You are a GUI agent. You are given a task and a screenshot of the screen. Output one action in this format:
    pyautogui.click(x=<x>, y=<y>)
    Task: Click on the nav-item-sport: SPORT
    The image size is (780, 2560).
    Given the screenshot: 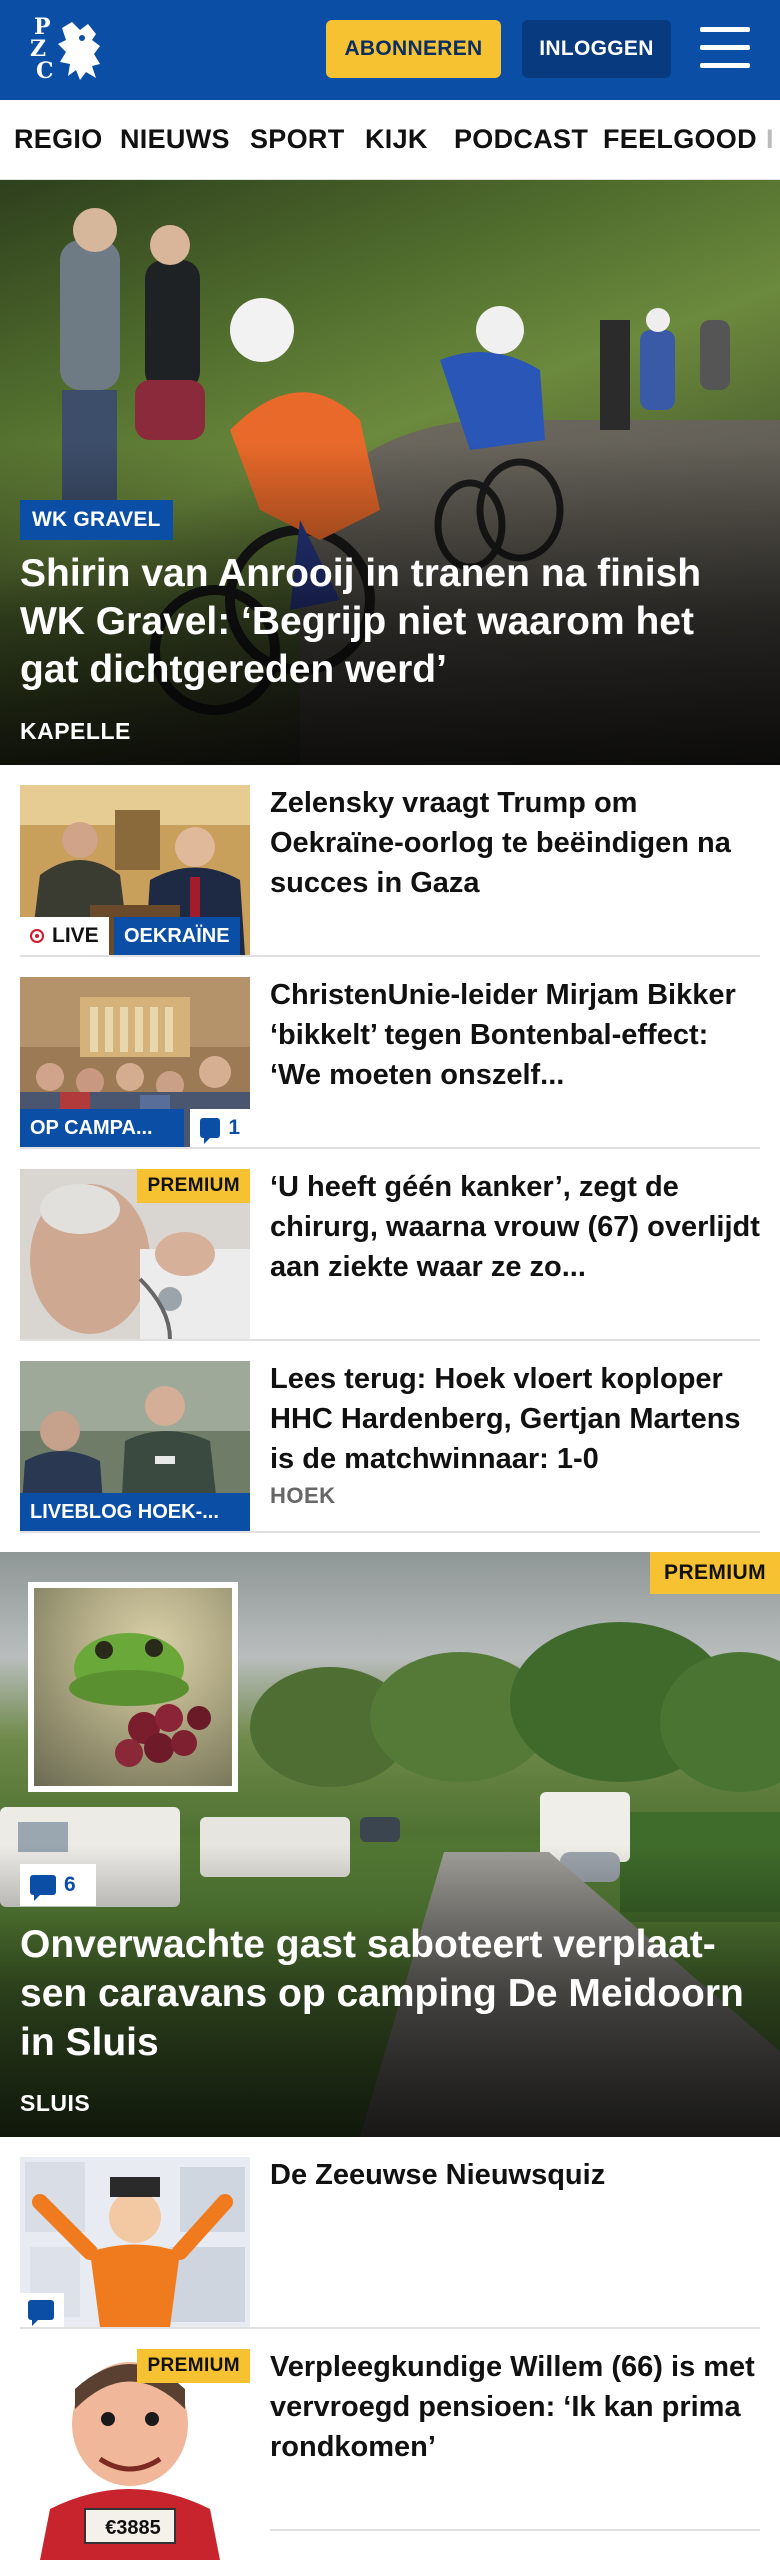 What is the action you would take?
    pyautogui.click(x=297, y=139)
    